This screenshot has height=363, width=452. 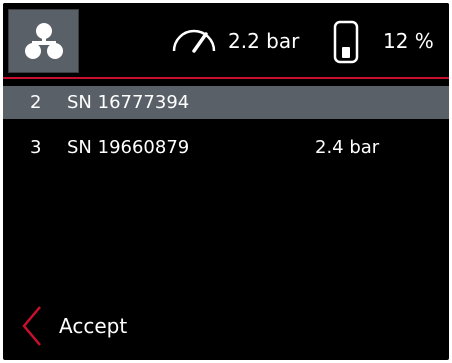 What do you see at coordinates (93, 326) in the screenshot?
I see `accept-label: Accept` at bounding box center [93, 326].